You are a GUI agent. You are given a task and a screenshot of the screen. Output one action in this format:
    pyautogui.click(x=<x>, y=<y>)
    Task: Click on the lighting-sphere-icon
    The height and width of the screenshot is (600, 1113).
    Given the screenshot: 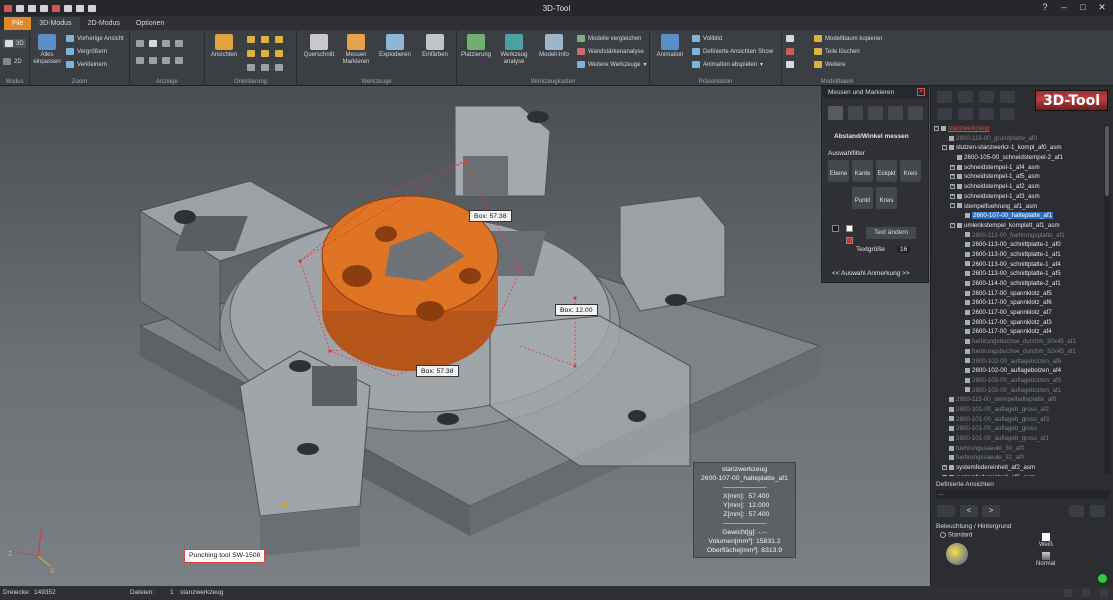 What is the action you would take?
    pyautogui.click(x=957, y=554)
    